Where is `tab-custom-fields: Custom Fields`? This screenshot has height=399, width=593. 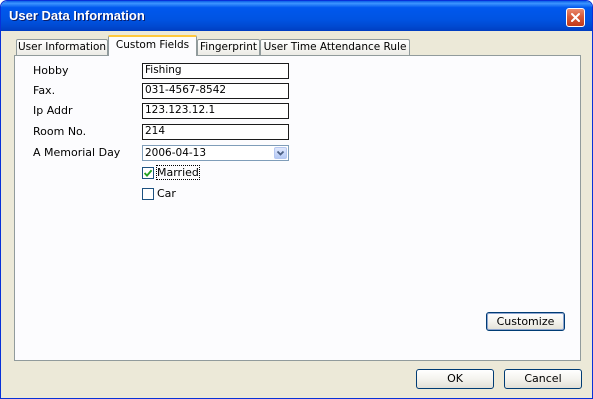 tab-custom-fields: Custom Fields is located at coordinates (152, 45).